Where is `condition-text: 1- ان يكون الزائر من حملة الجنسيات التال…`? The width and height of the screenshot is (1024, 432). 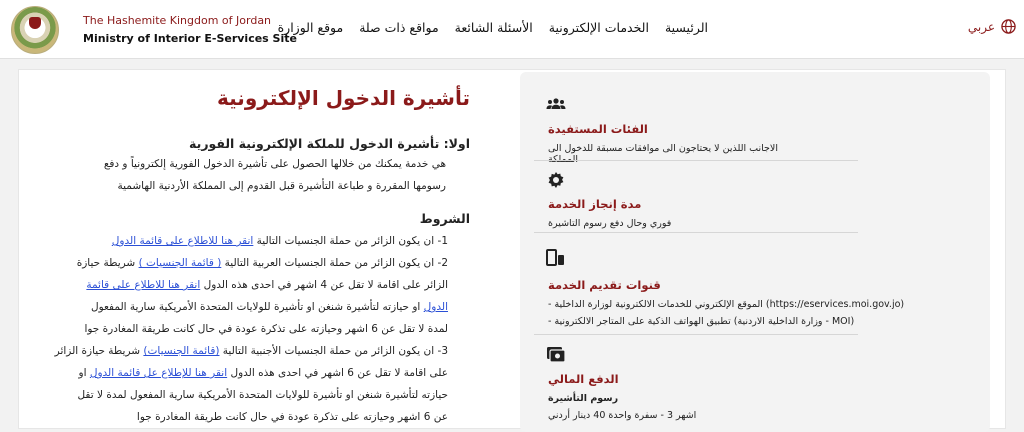 condition-text: 1- ان يكون الزائر من حملة الجنسيات التال… is located at coordinates (350, 241).